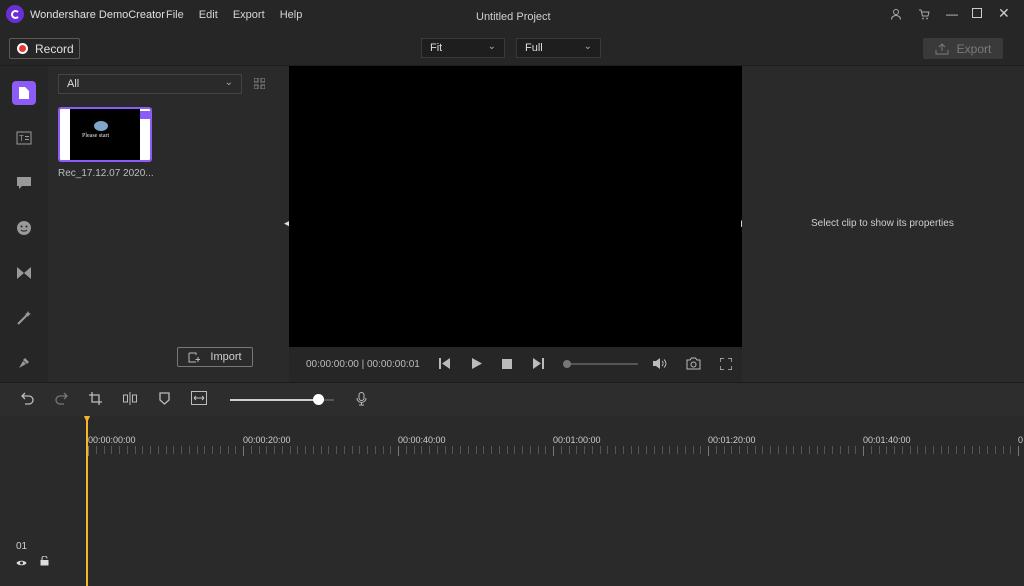 This screenshot has width=1024, height=586. I want to click on media-filter-value: All, so click(73, 84).